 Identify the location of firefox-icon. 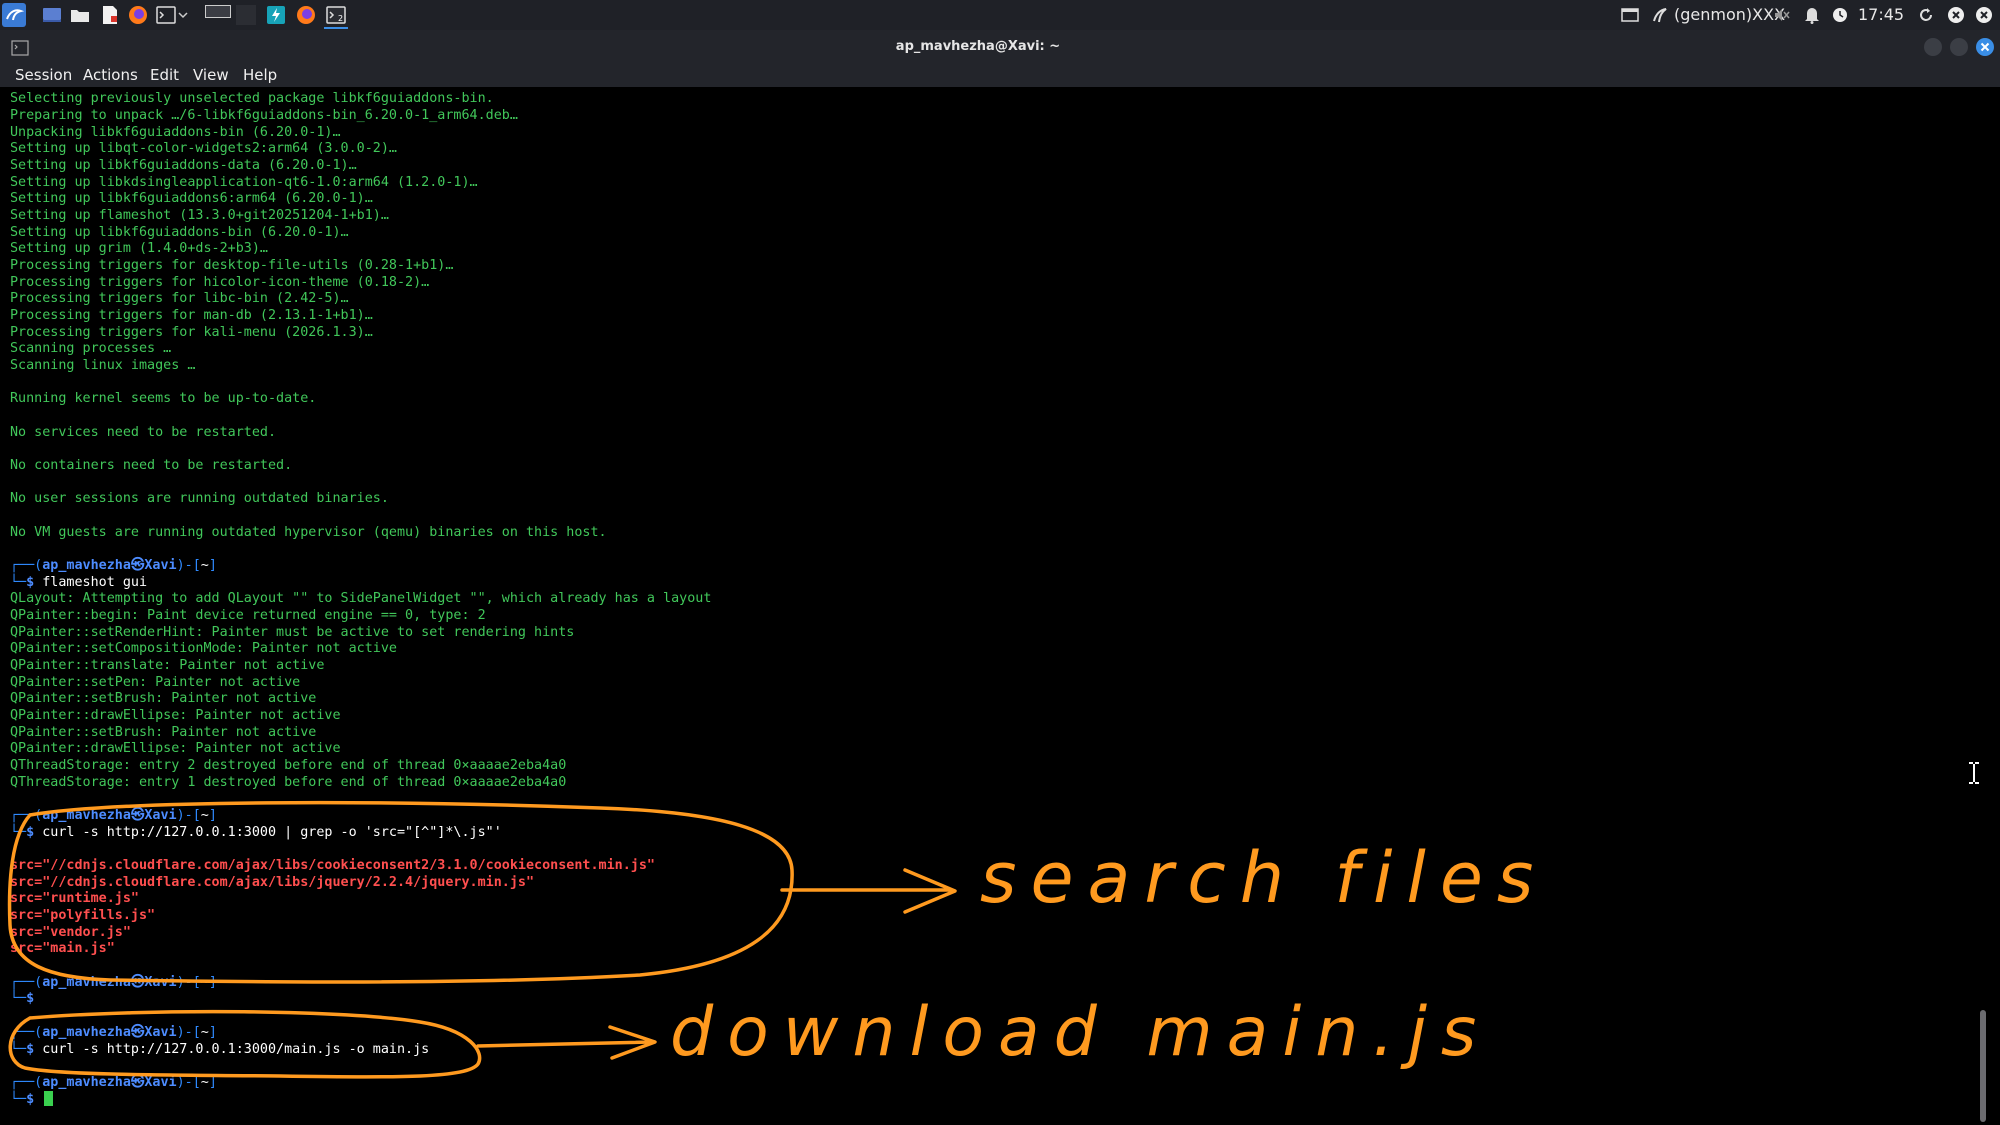
(138, 15).